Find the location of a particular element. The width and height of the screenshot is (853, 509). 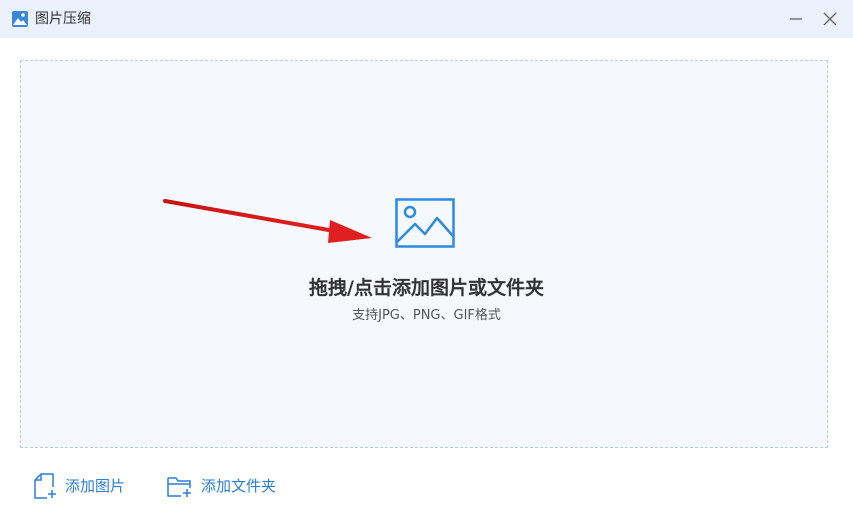

add-folder-button: 添加文件夹 is located at coordinates (221, 486).